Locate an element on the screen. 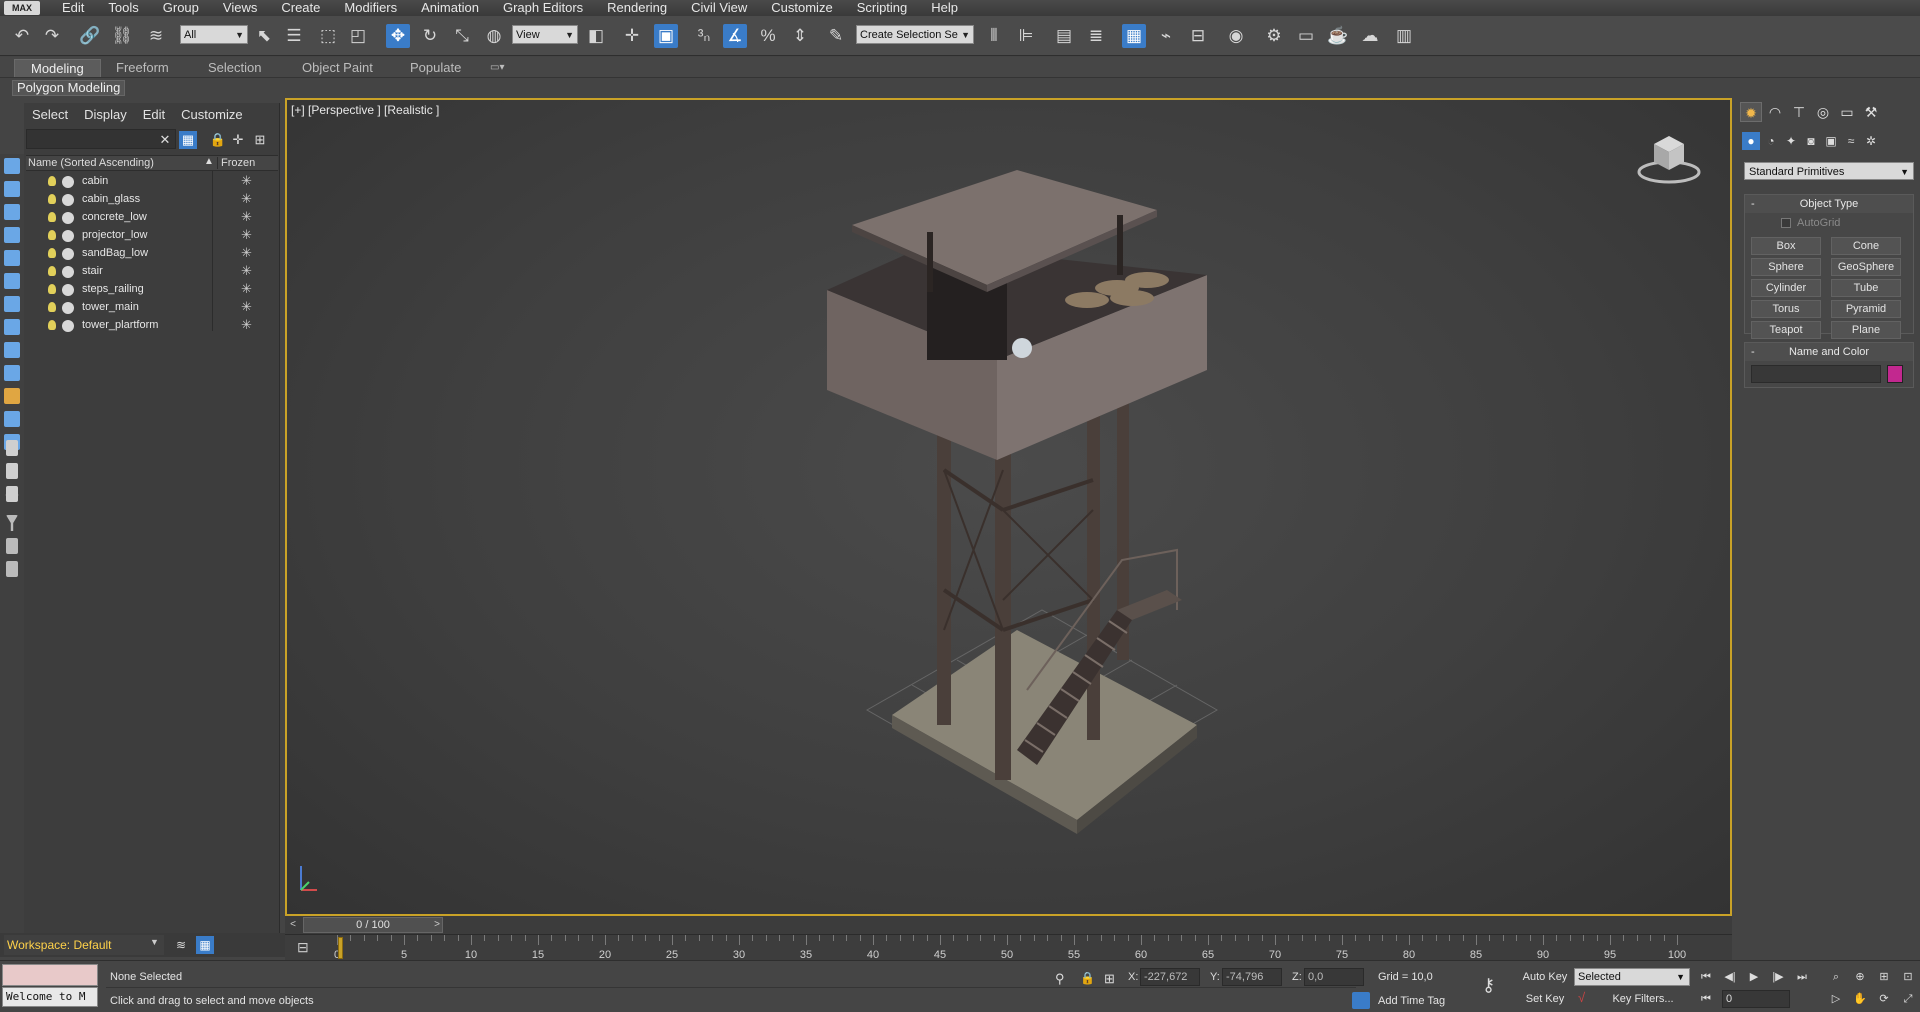  percent-snap-icon: % is located at coordinates (768, 36).